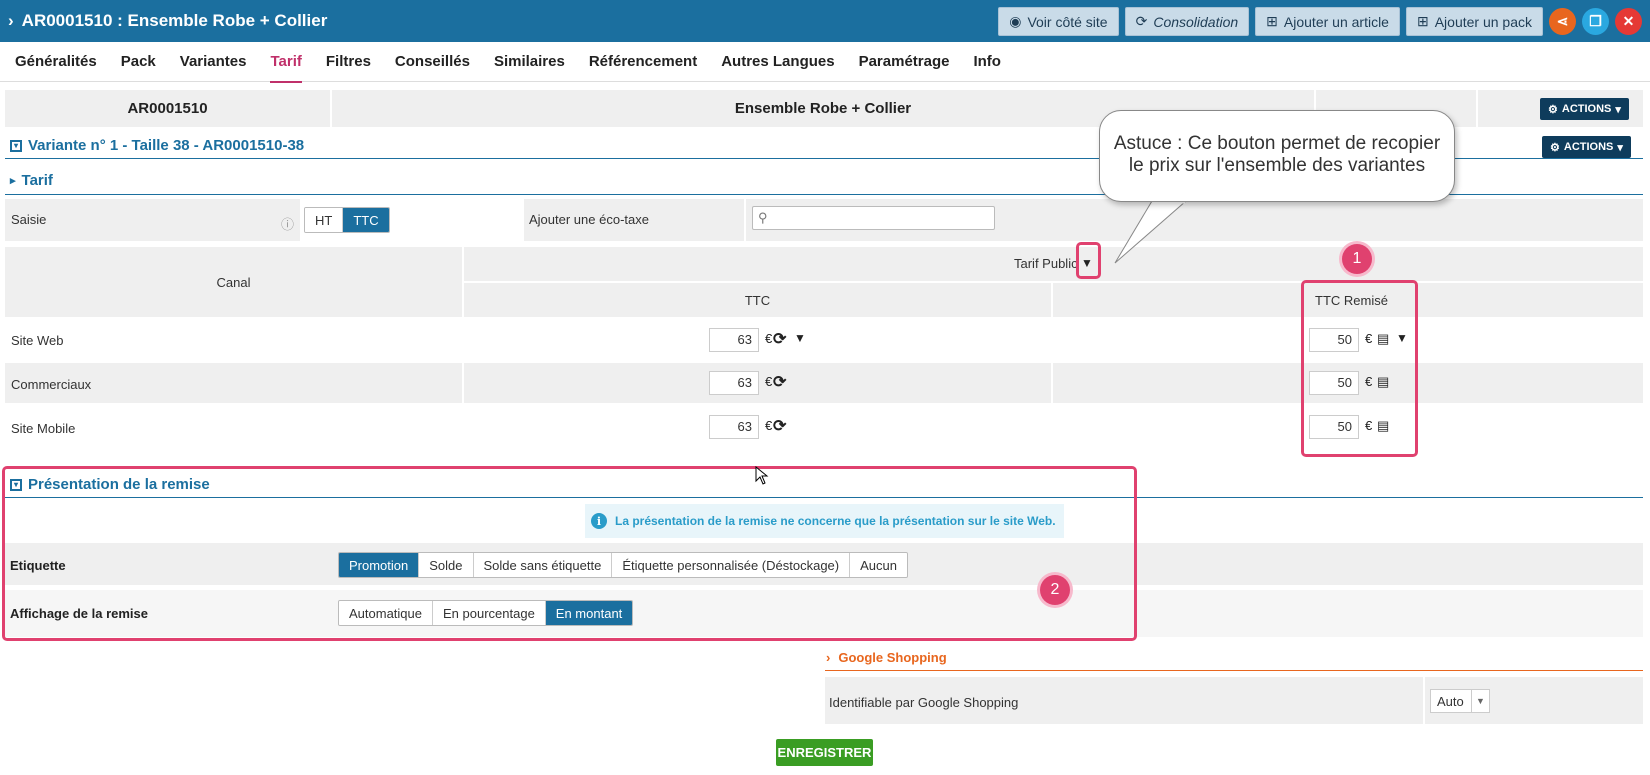  What do you see at coordinates (1357, 259) in the screenshot?
I see `annotation-badge-1: 1` at bounding box center [1357, 259].